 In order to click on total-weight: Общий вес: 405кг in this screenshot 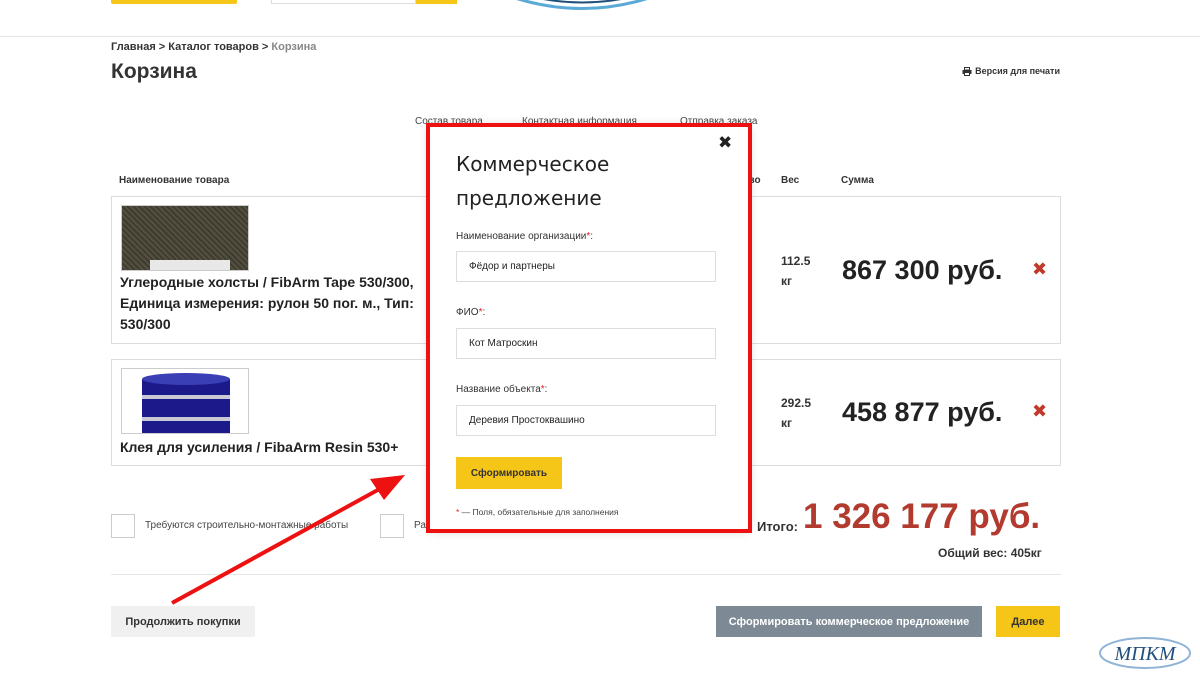, I will do `click(990, 553)`.